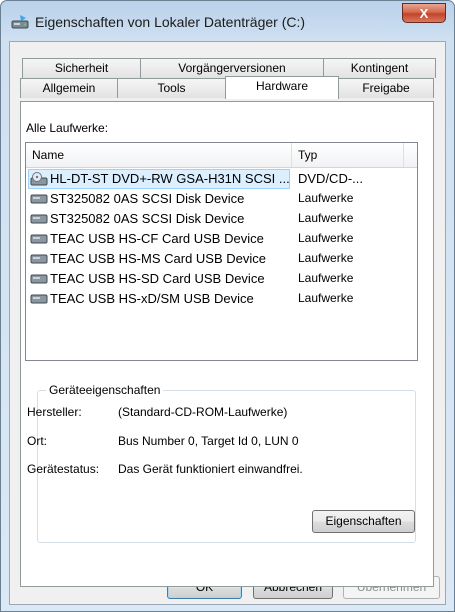  What do you see at coordinates (203, 412) in the screenshot?
I see `manufacturer-value: (Standard-CD-ROM-Laufwerke)` at bounding box center [203, 412].